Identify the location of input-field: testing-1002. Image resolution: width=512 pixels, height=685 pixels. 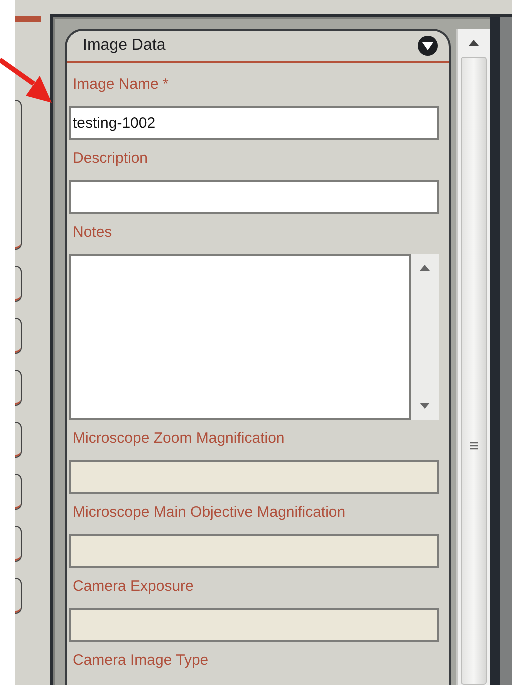
(254, 123).